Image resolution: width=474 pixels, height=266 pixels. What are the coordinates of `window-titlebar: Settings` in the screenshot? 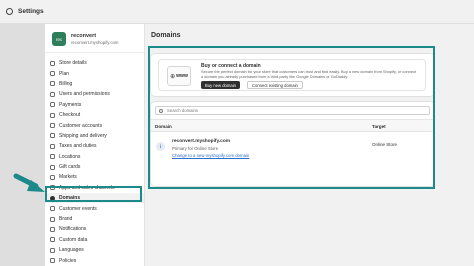 It's located at (237, 12).